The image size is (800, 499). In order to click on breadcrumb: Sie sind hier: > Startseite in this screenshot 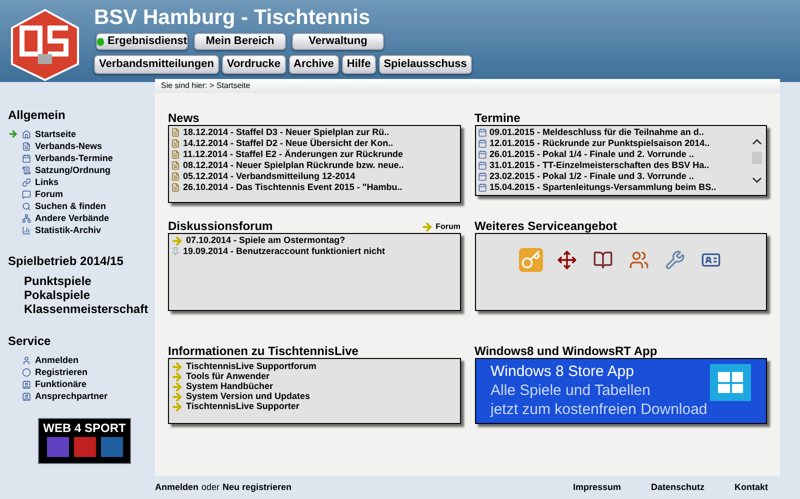, I will do `click(467, 86)`.